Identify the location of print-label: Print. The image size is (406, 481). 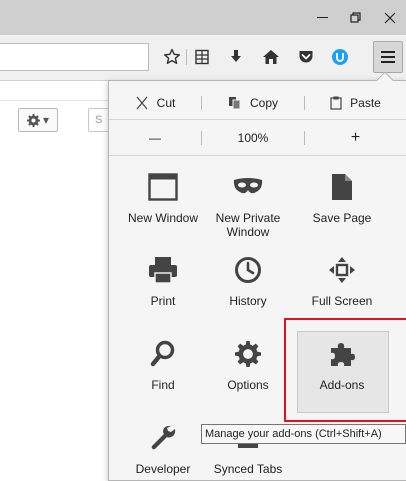
(163, 301).